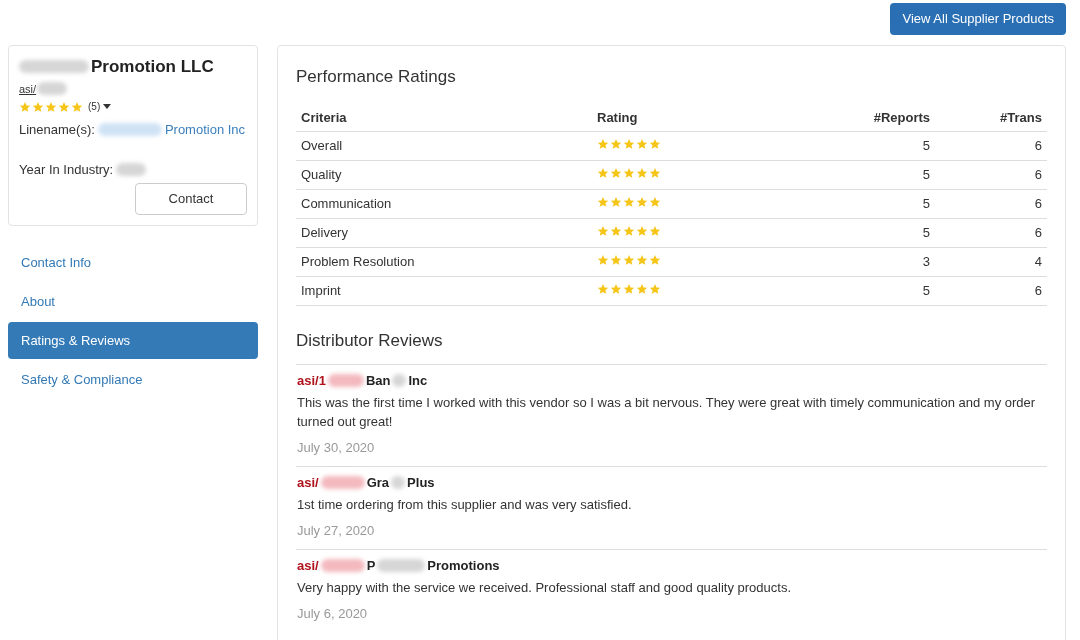  What do you see at coordinates (418, 380) in the screenshot?
I see `reviewer-name: Inc` at bounding box center [418, 380].